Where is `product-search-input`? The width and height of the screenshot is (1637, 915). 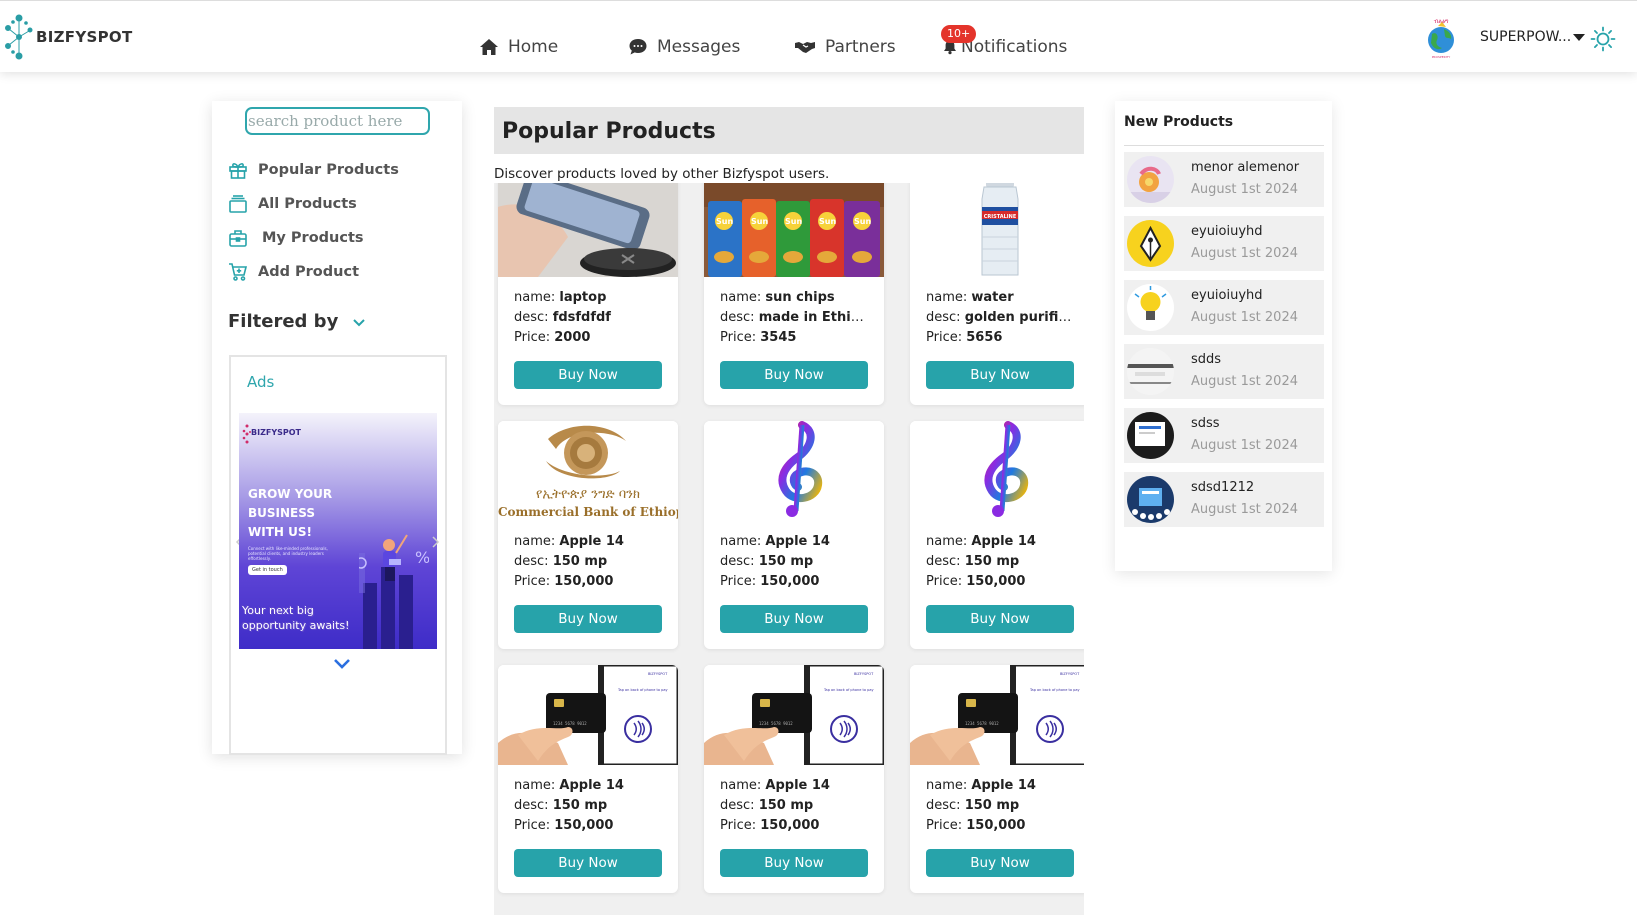
product-search-input is located at coordinates (337, 121).